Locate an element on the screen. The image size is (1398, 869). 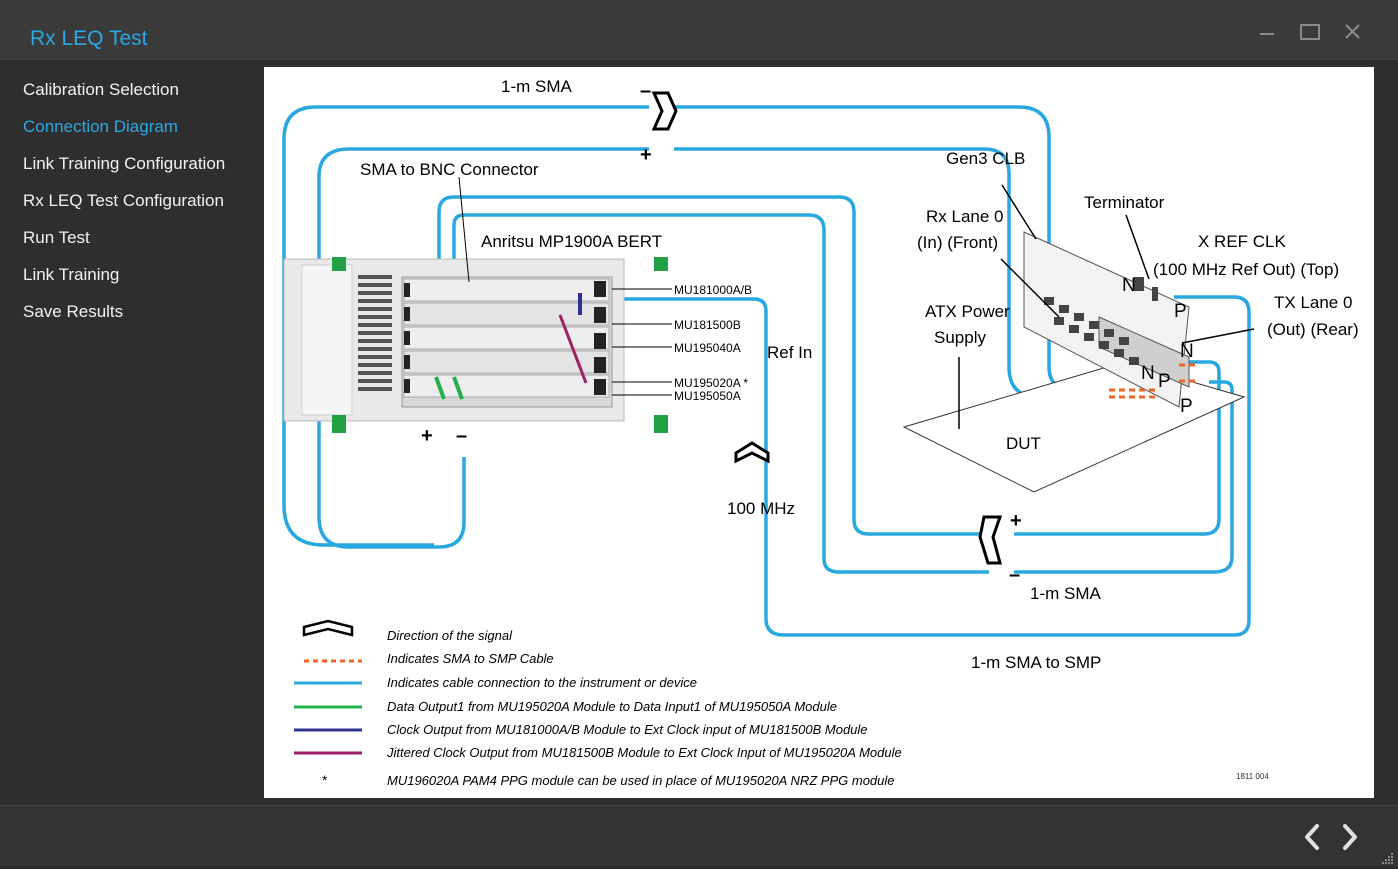
maximize-button is located at coordinates (1310, 32).